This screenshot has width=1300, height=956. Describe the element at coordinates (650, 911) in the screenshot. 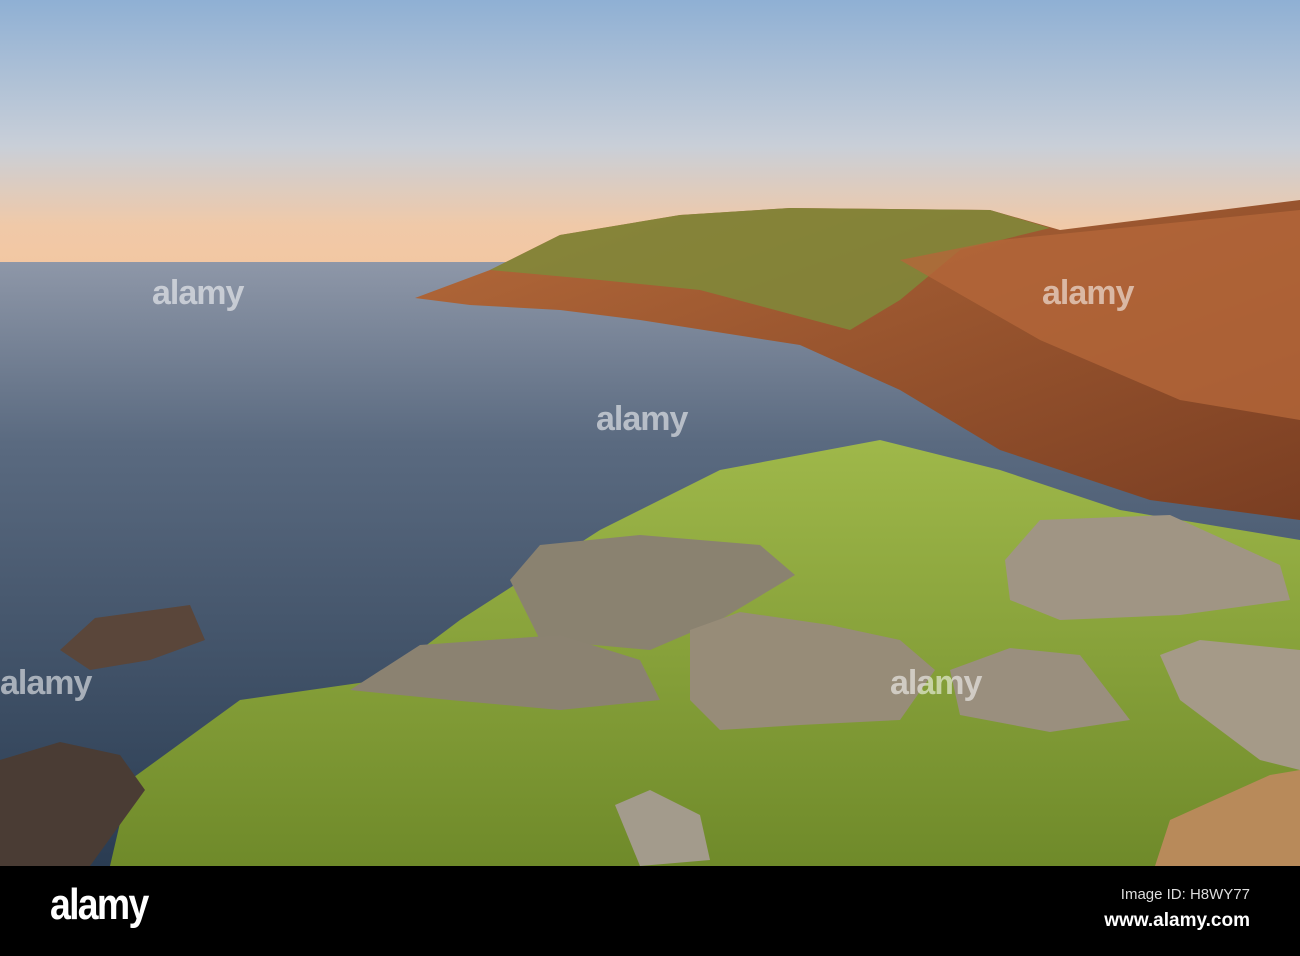

I see `footer-bar: alamy Image ID: H8WY77 www.alamy.com` at that location.